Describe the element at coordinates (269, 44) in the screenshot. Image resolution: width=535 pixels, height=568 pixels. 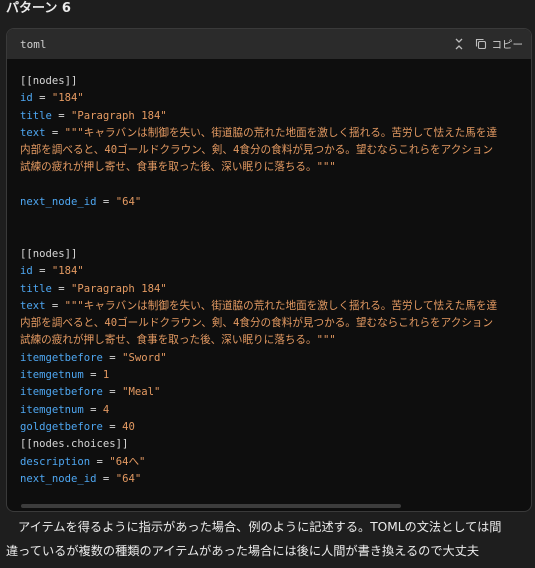
I see `code-block-header: toml コピー` at that location.